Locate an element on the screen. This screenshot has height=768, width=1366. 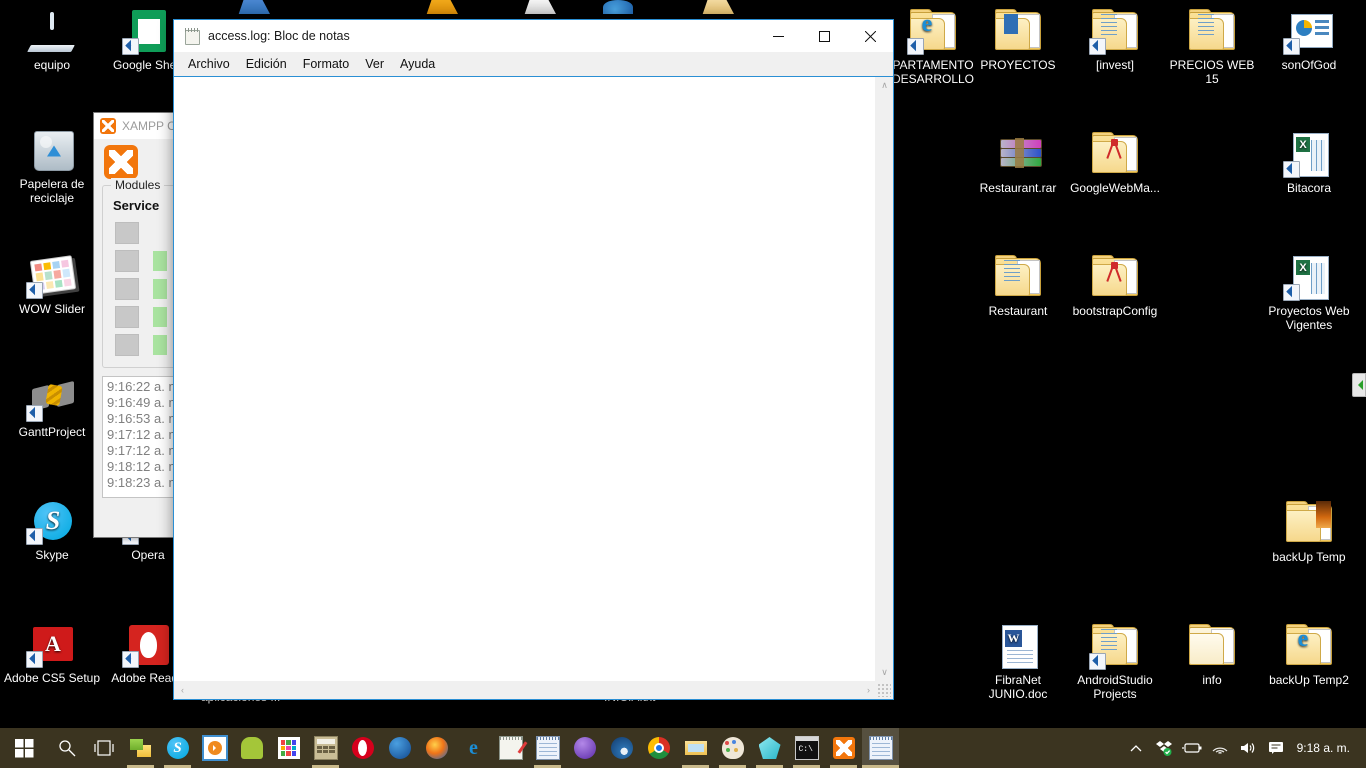
menu-archivo: Archivo is located at coordinates (209, 64).